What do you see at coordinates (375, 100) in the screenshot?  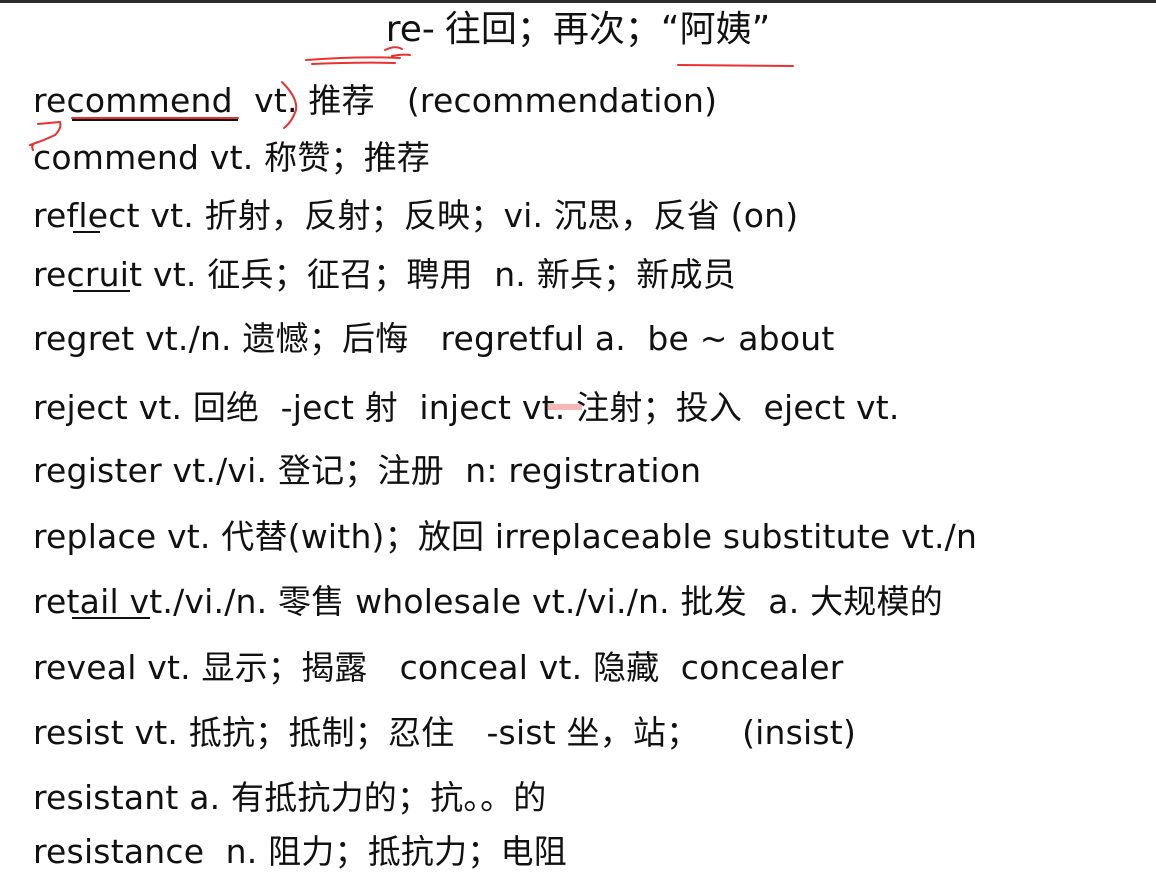 I see `entry-recommend: recommend vt. 推荐 (recommendation)` at bounding box center [375, 100].